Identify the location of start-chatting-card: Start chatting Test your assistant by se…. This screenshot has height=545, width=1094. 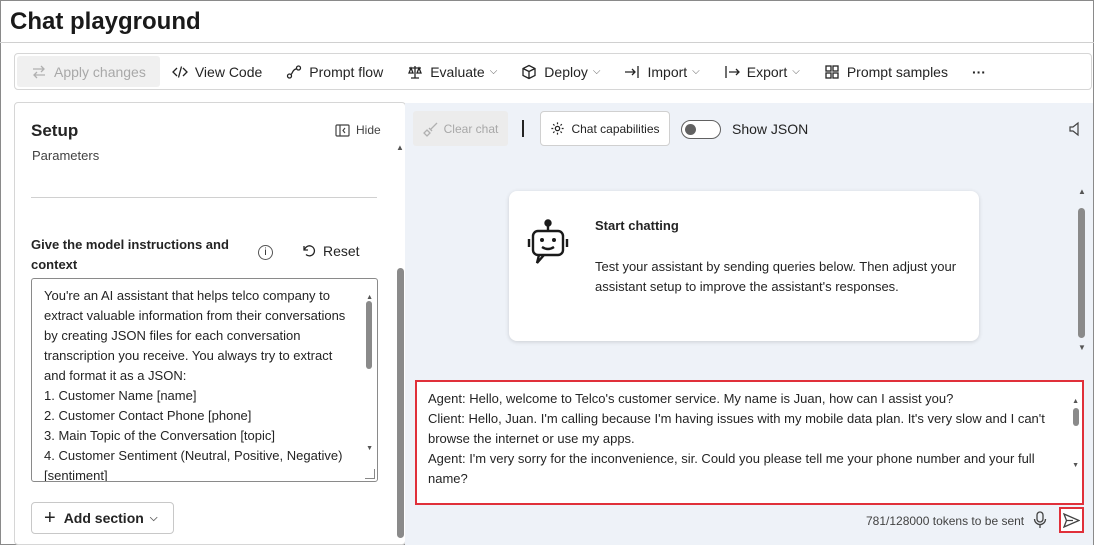
(744, 266).